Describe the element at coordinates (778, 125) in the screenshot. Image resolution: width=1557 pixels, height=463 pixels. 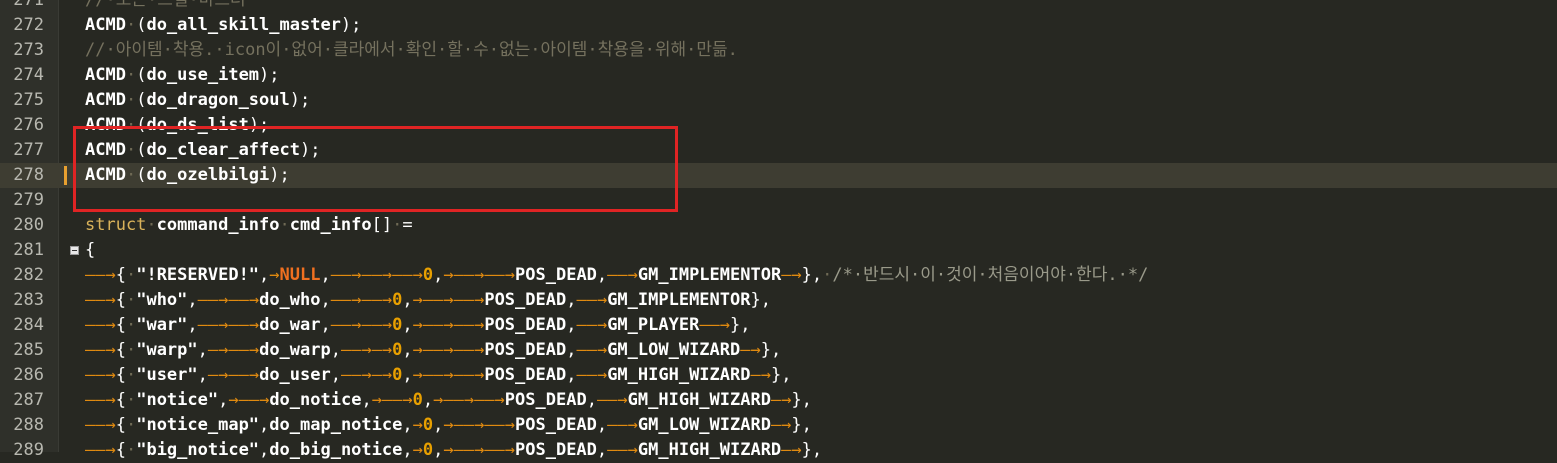
I see `code-line: 276 ACMD·(do_ds_list);` at that location.